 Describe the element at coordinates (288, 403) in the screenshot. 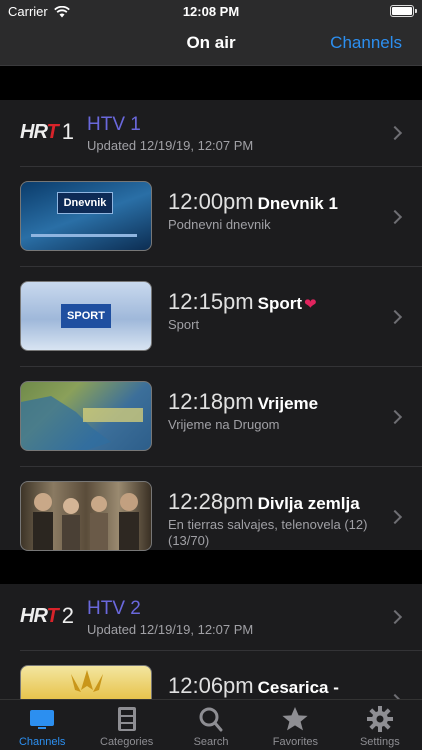

I see `program-title: Vrijeme` at that location.